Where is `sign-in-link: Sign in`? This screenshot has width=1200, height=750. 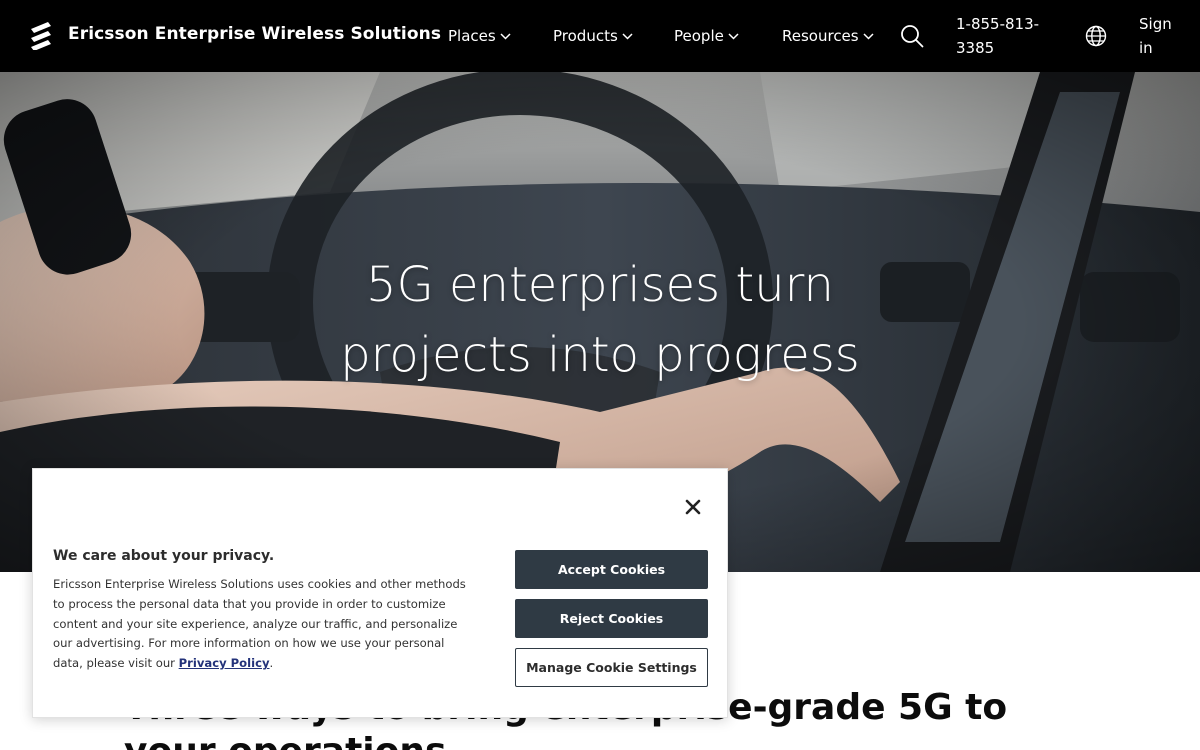 sign-in-link: Sign in is located at coordinates (1164, 36).